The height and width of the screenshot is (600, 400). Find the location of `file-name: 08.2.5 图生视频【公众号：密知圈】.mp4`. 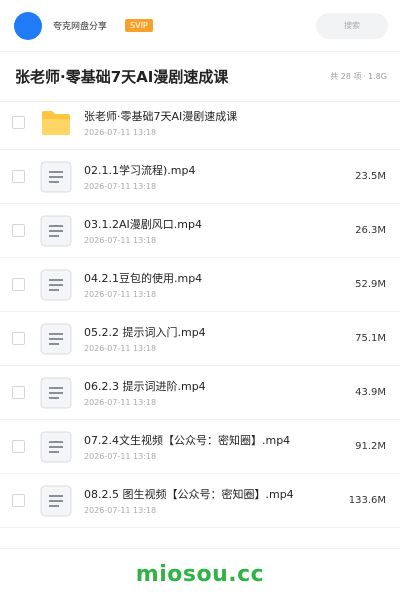

file-name: 08.2.5 图生视频【公众号：密知圈】.mp4 is located at coordinates (189, 494).